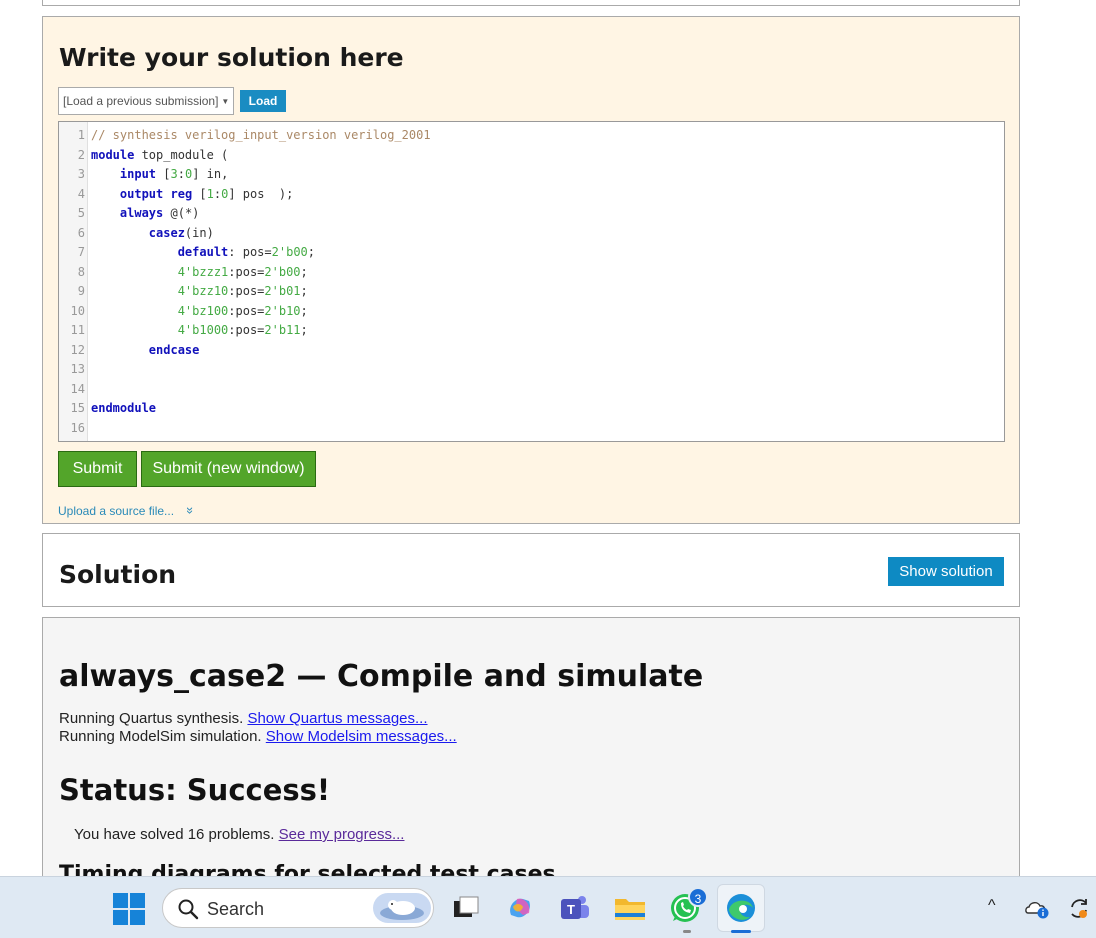 This screenshot has height=938, width=1096. I want to click on code-text: 4'b1000:pos=2'b11;, so click(242, 330).